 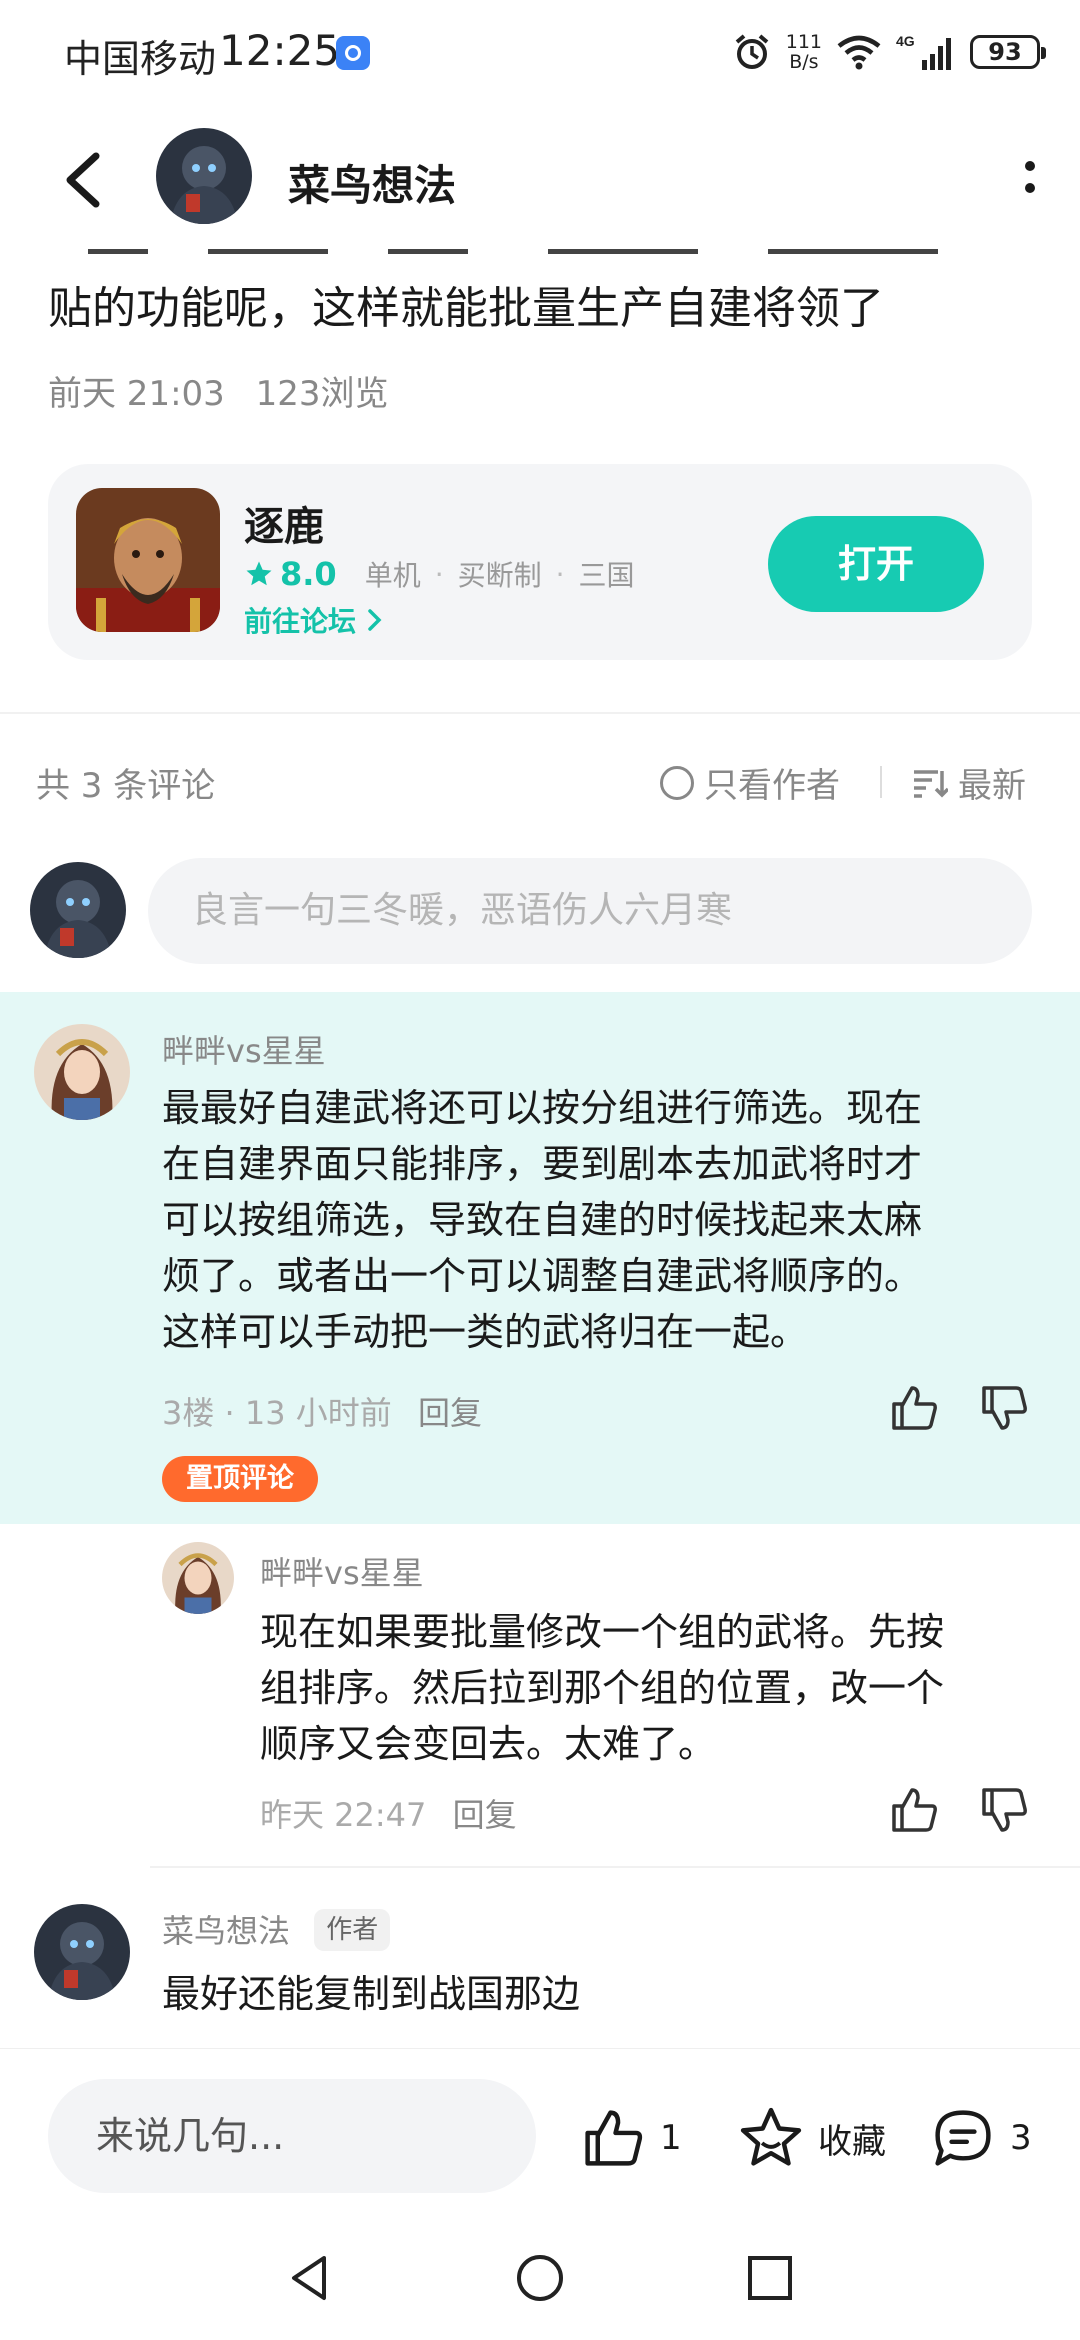 I want to click on reply-avatar, so click(x=198, y=1578).